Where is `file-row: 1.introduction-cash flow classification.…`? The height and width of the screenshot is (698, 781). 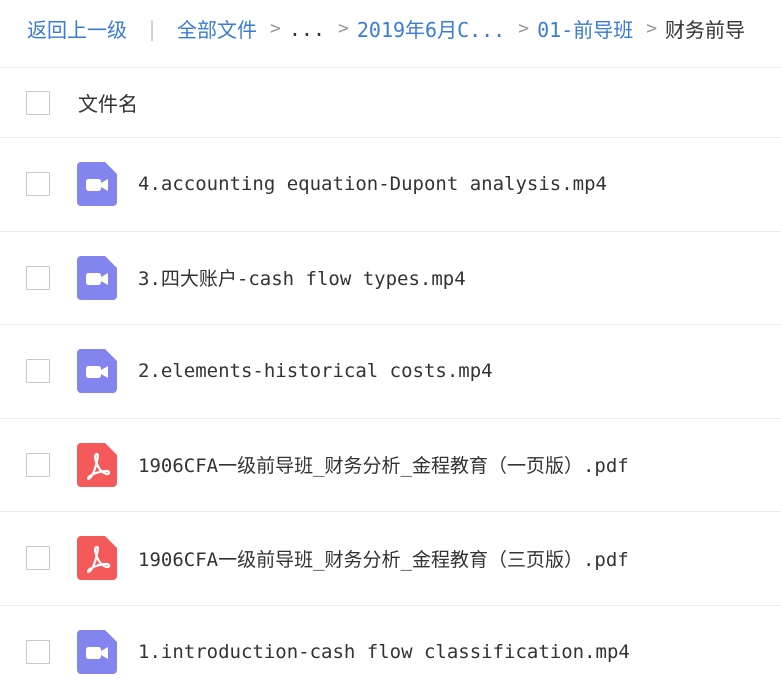 file-row: 1.introduction-cash flow classification.… is located at coordinates (390, 651).